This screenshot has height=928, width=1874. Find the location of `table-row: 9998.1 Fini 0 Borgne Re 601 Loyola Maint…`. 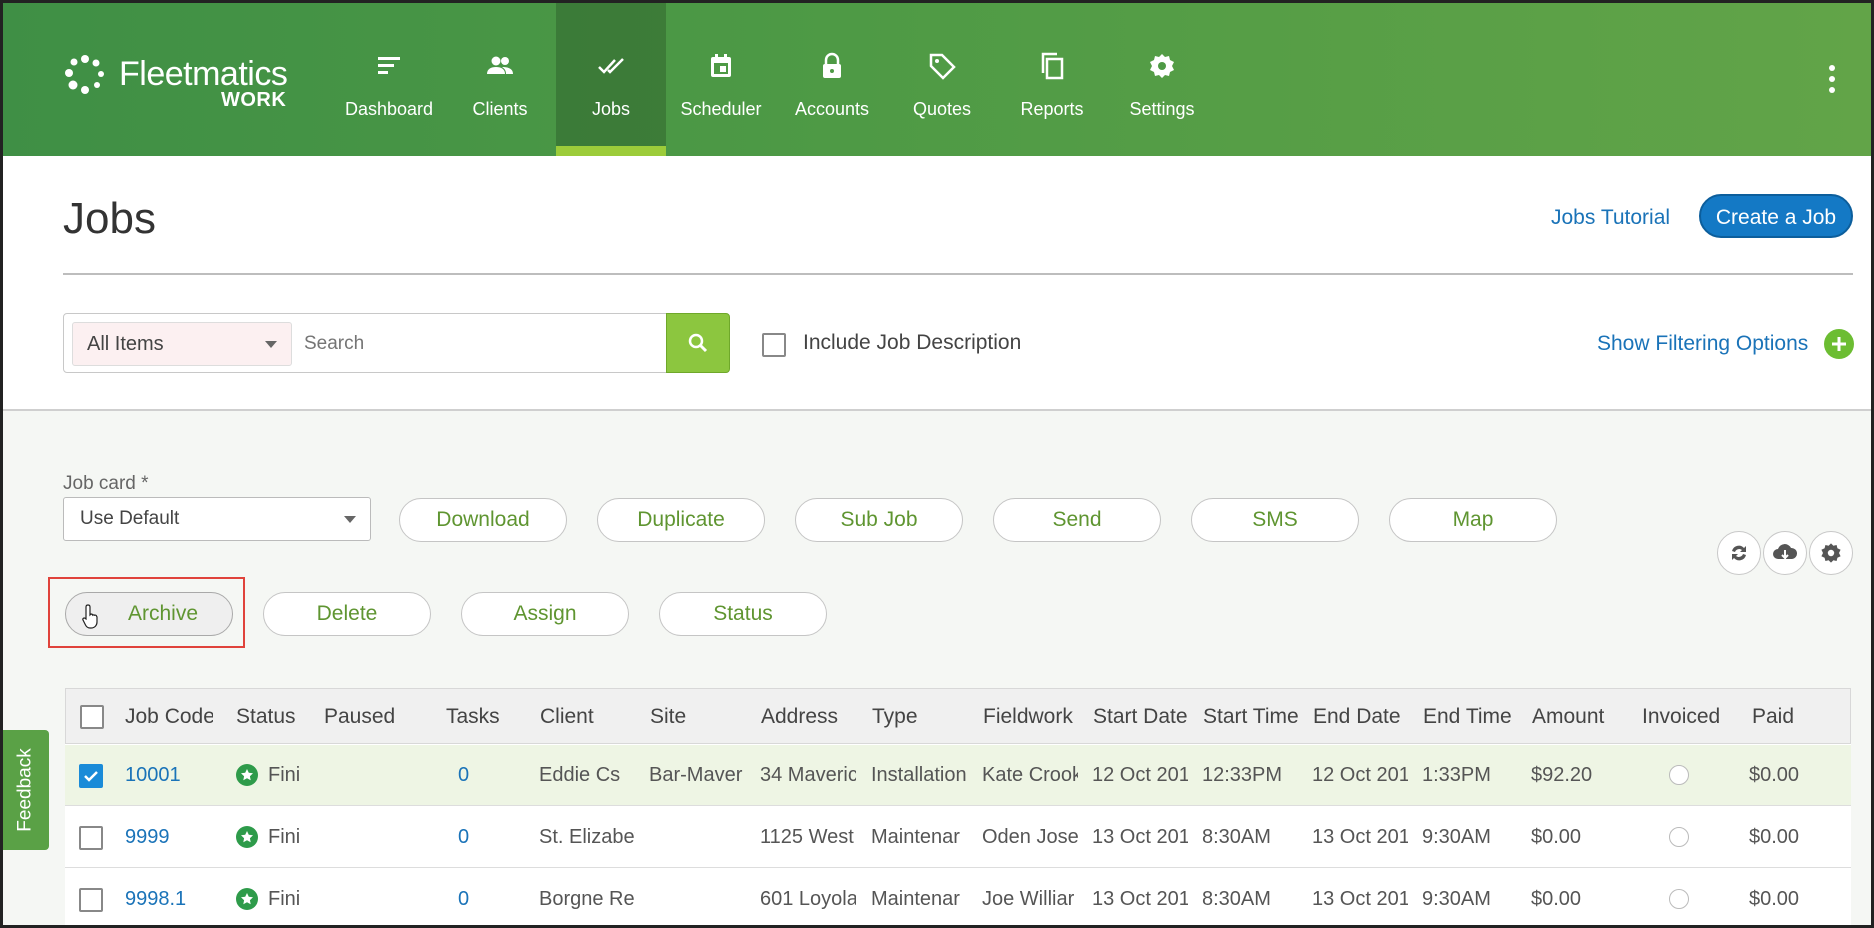

table-row: 9998.1 Fini 0 Borgne Re 601 Loyola Maint… is located at coordinates (958, 897).